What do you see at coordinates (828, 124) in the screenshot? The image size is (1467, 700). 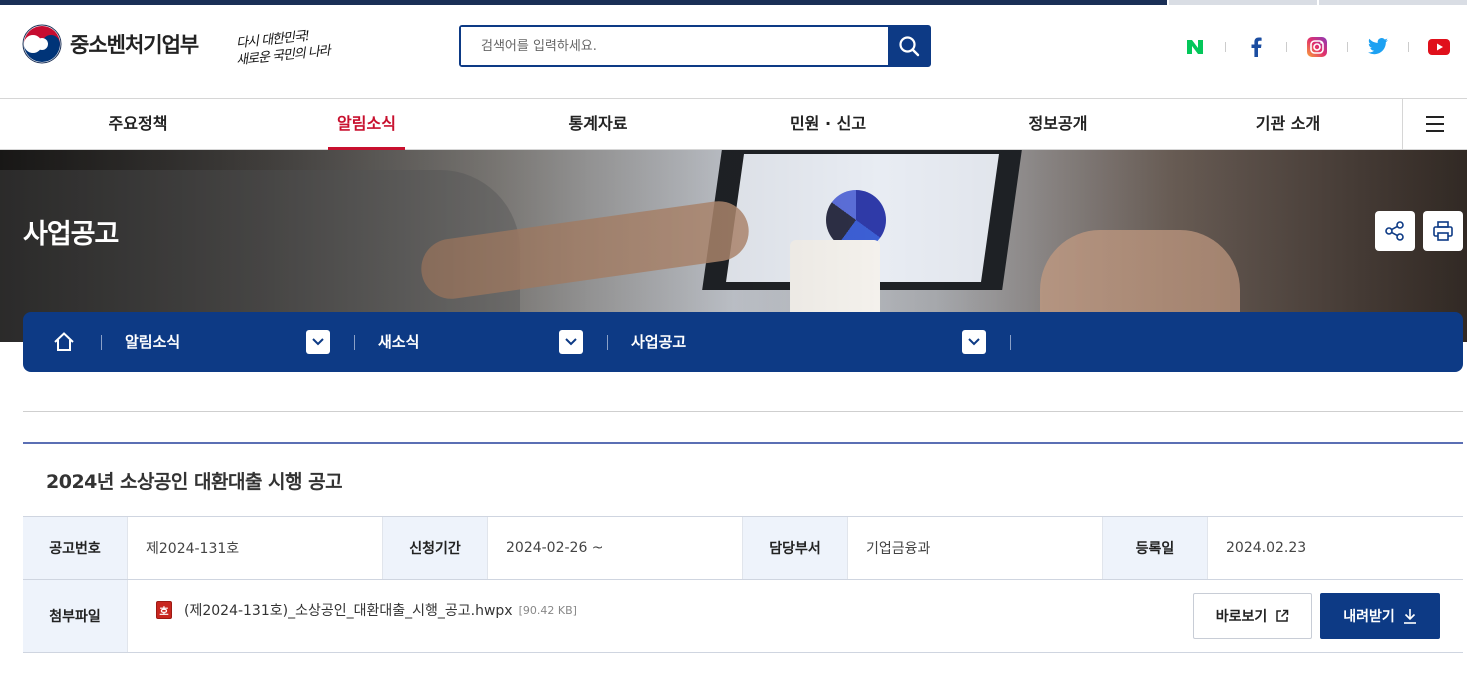 I see `nav-item-civil-complaint: 민원 · 신고` at bounding box center [828, 124].